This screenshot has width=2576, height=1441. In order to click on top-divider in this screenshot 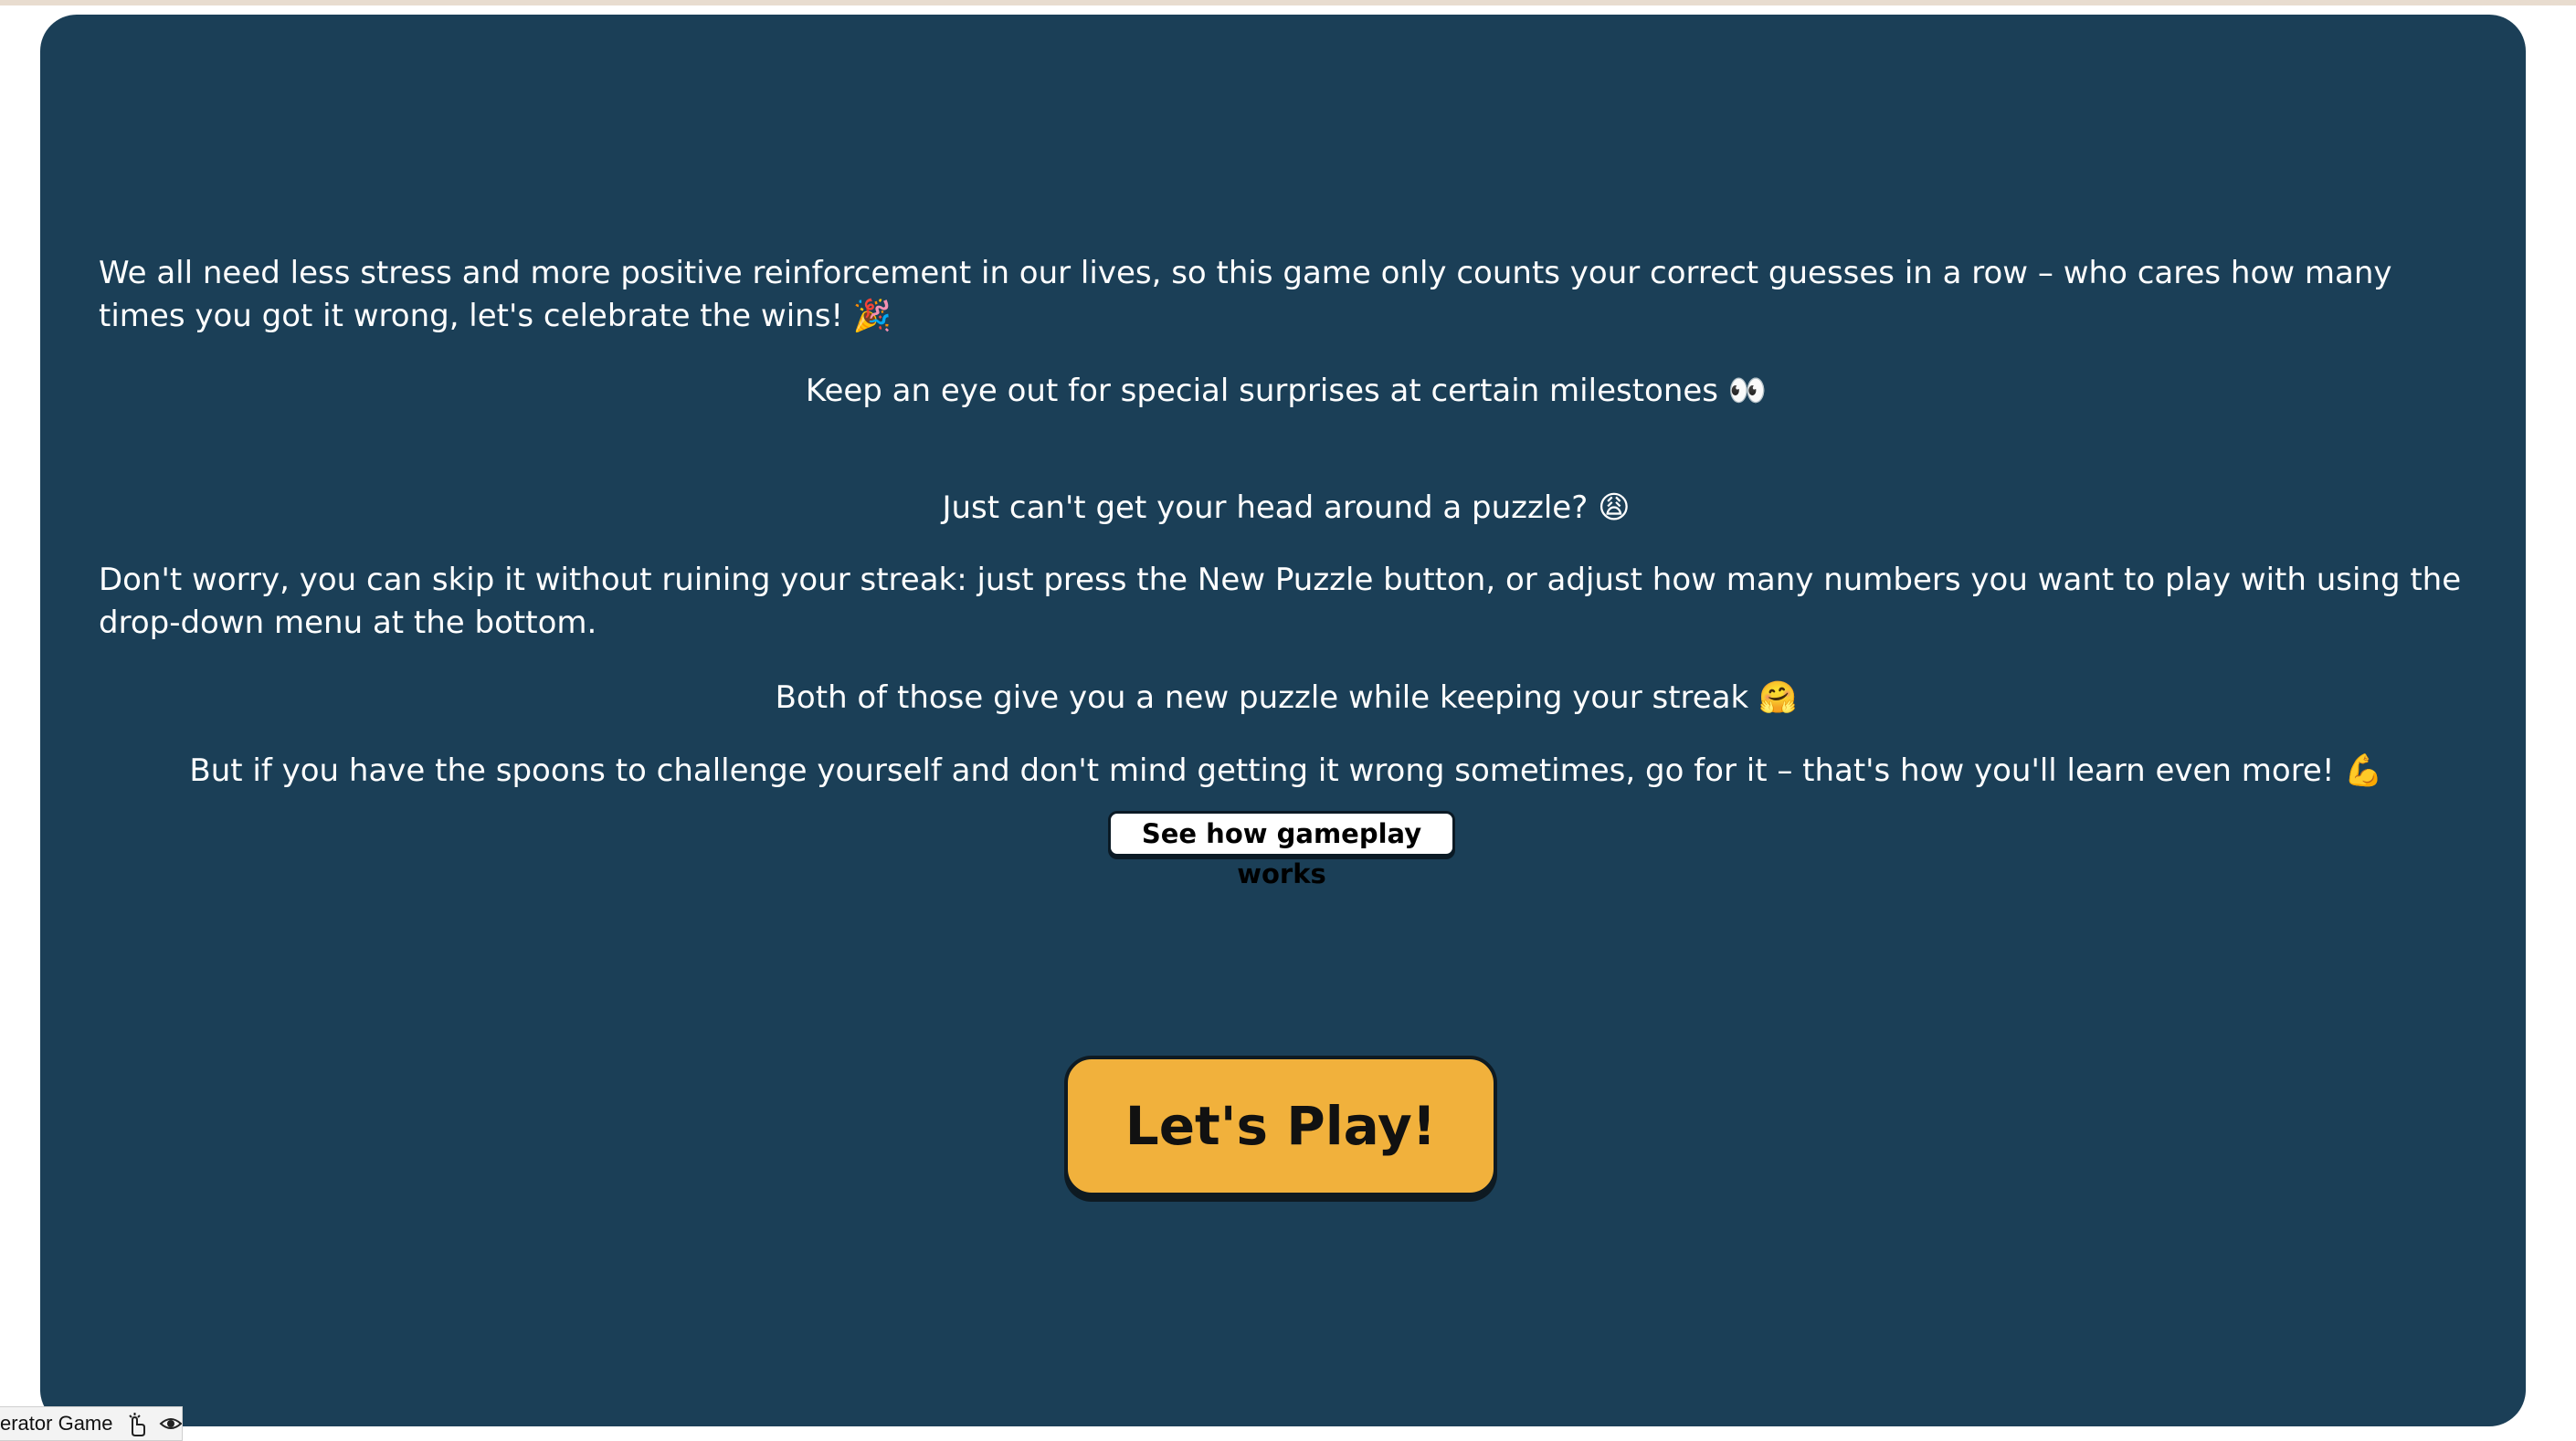, I will do `click(1288, 2)`.